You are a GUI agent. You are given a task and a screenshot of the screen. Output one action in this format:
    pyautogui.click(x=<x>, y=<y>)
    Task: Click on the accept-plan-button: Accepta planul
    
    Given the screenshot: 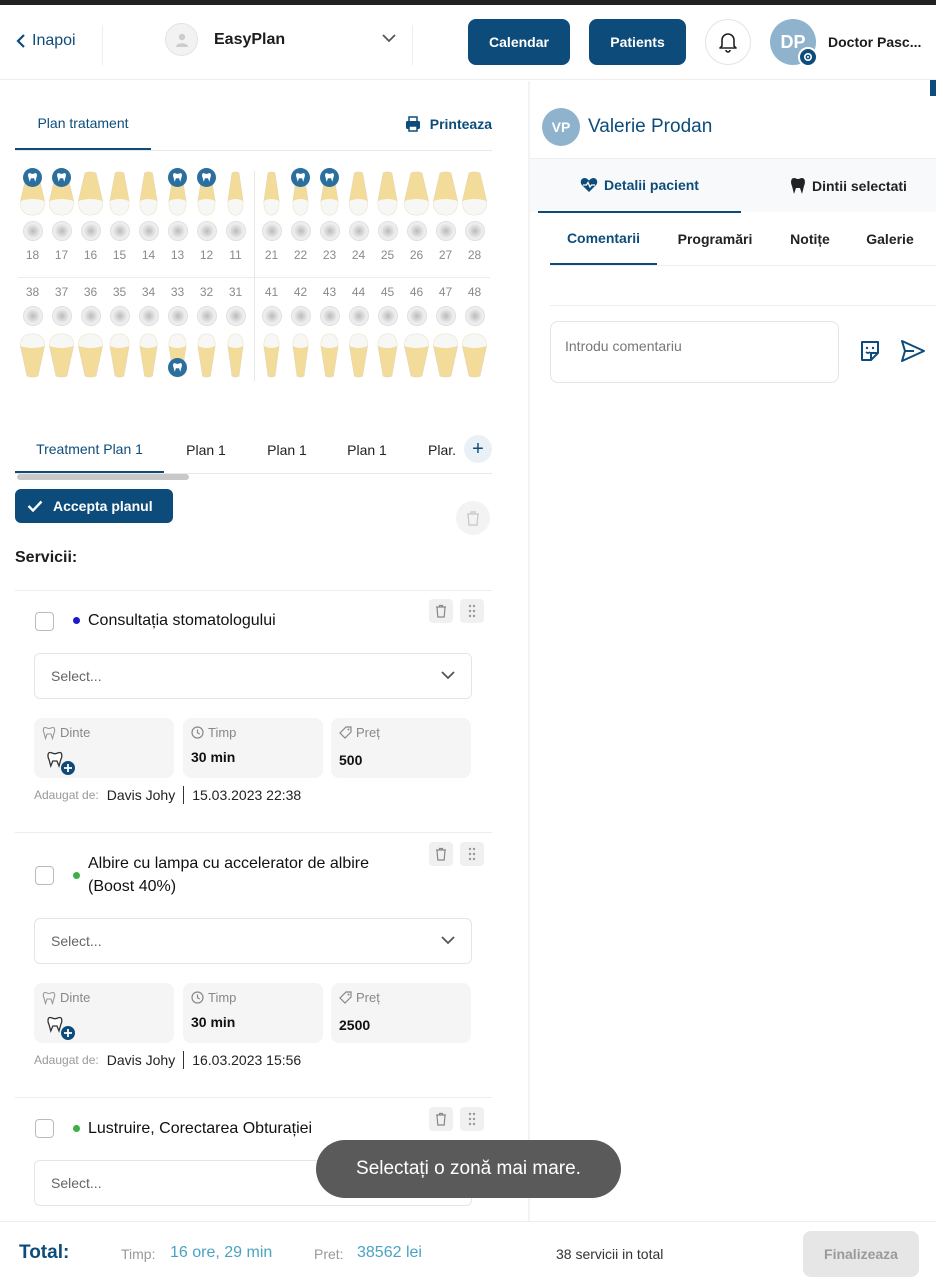 What is the action you would take?
    pyautogui.click(x=94, y=506)
    